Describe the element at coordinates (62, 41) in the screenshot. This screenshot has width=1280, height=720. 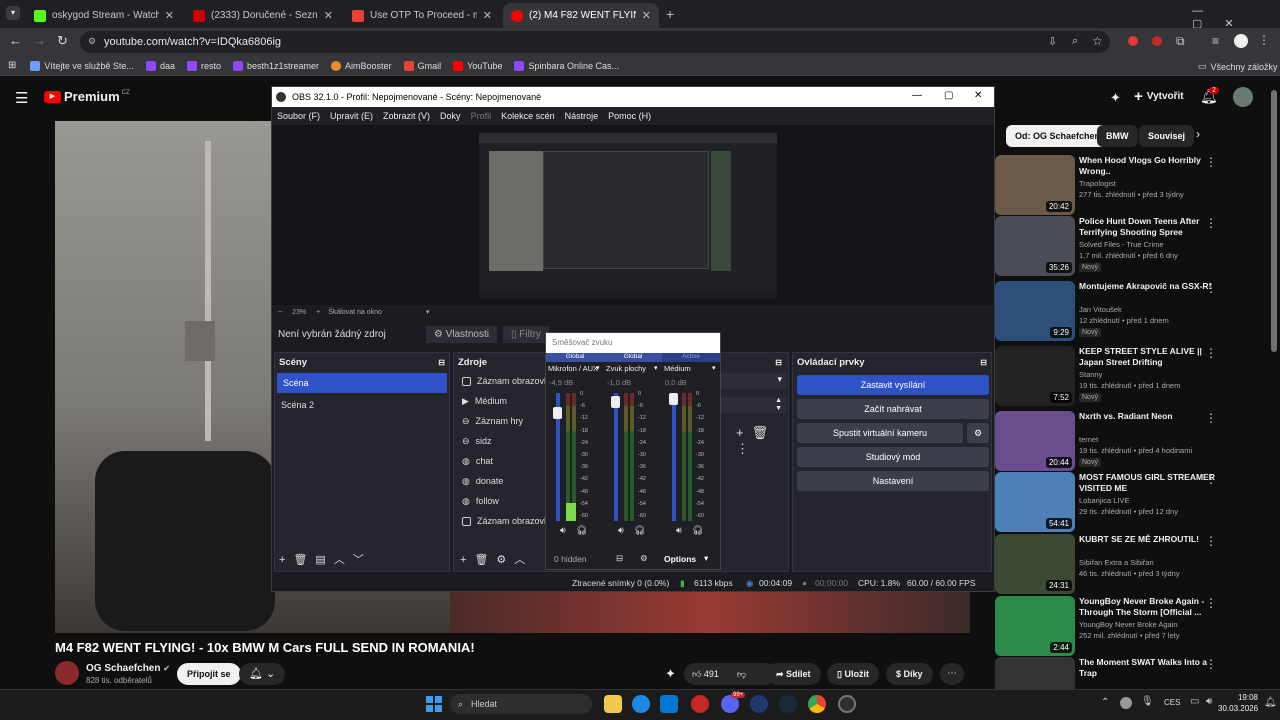
I see `reload-icon: ↻` at that location.